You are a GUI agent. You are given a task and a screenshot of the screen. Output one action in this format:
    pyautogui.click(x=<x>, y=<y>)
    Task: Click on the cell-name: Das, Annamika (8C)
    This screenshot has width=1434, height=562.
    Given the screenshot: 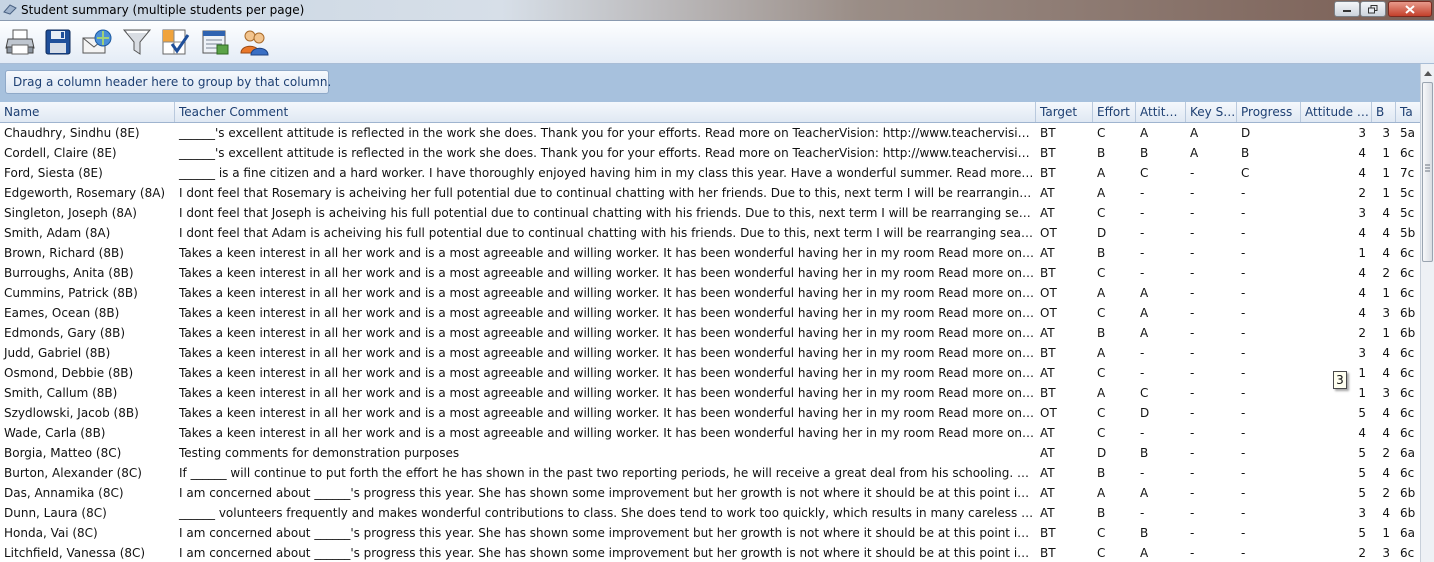 What is the action you would take?
    pyautogui.click(x=87, y=493)
    